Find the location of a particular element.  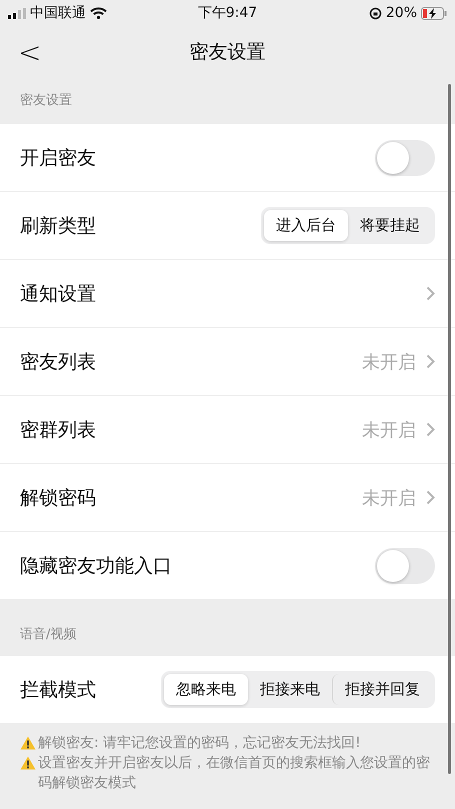

note-text: 解锁密友: 请牢记您设置的密码，忘记密友无法找回! is located at coordinates (199, 743).